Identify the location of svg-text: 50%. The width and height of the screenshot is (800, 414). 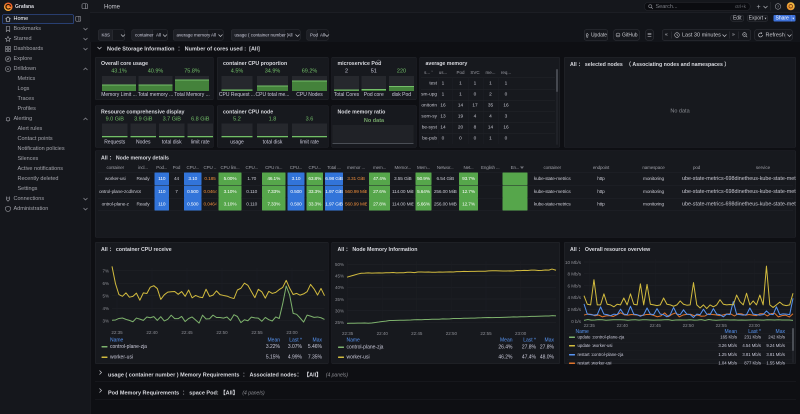
(339, 264).